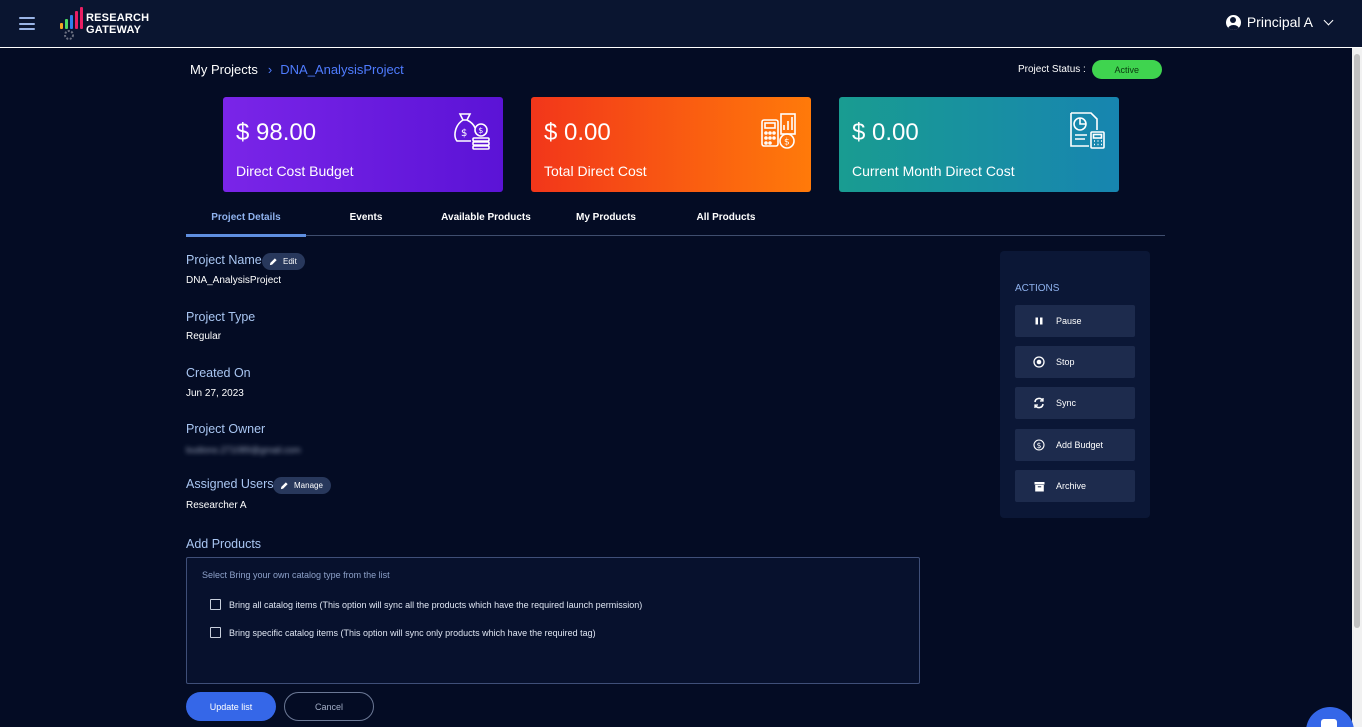 This screenshot has width=1362, height=727. What do you see at coordinates (1037, 288) in the screenshot?
I see `actions-title: ACTIONS` at bounding box center [1037, 288].